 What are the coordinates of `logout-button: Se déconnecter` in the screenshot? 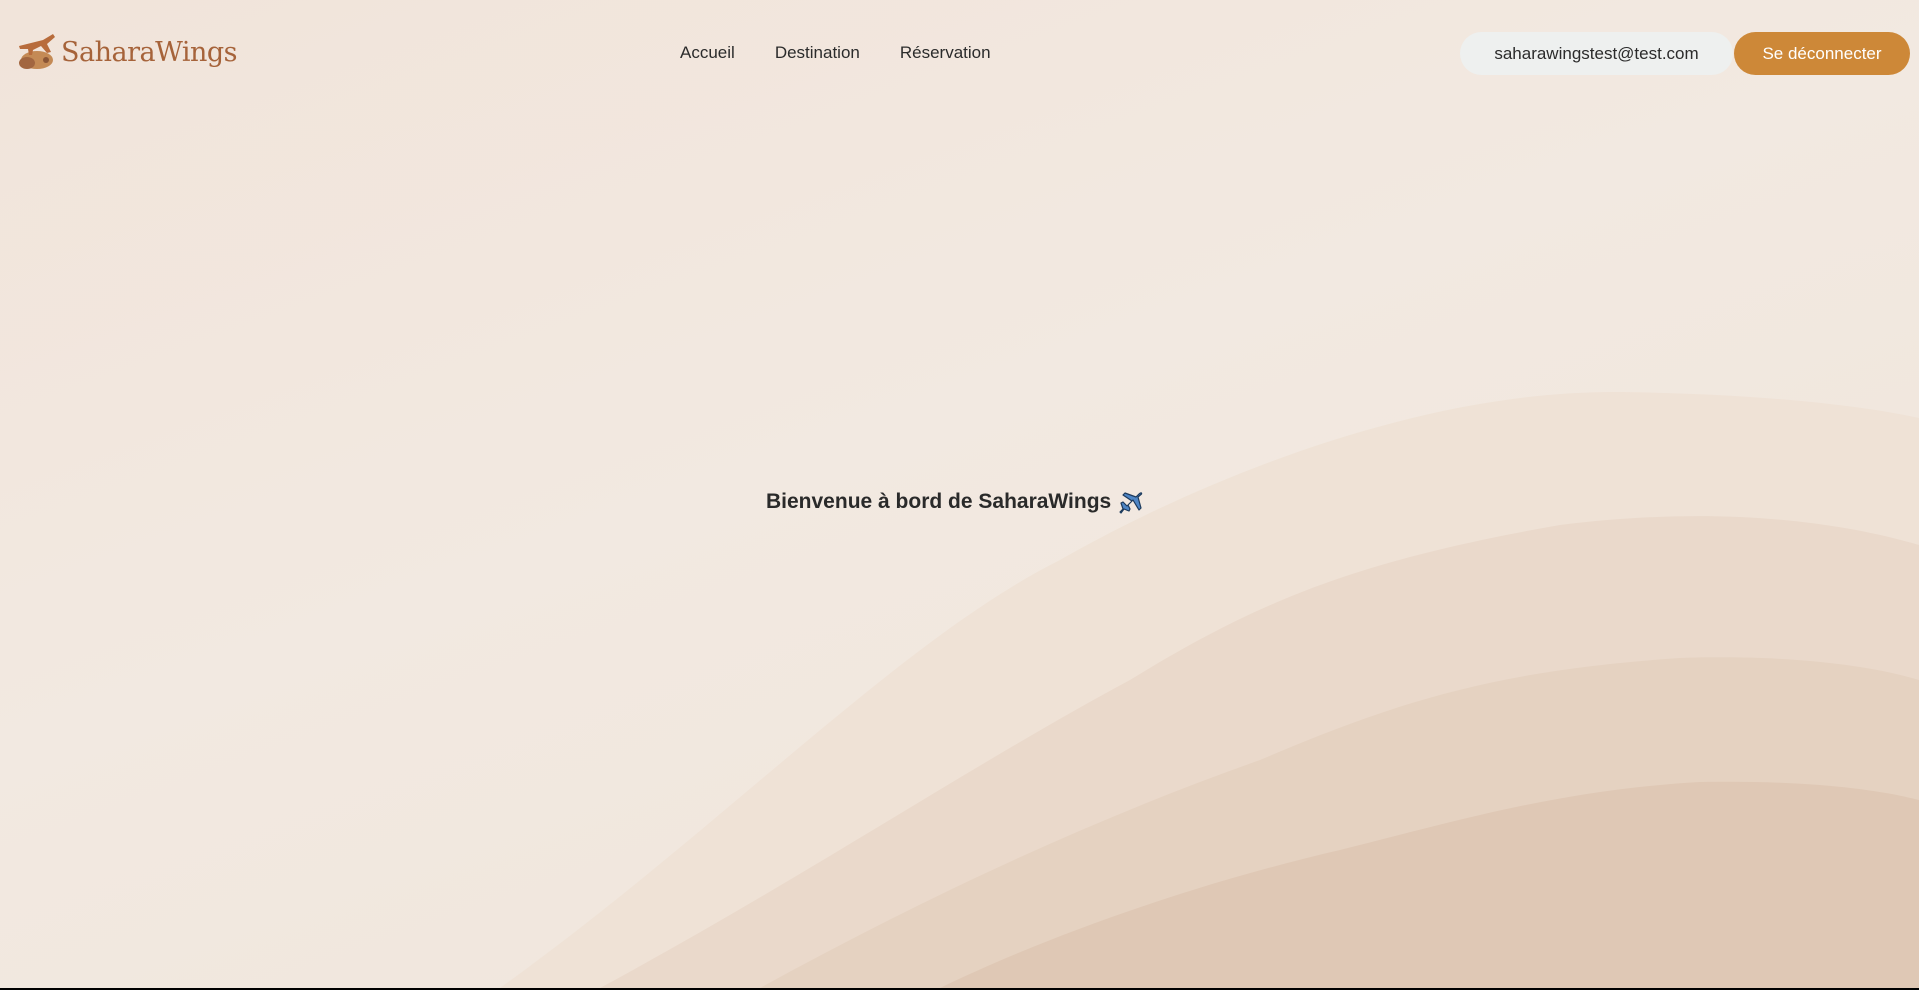 It's located at (1822, 53).